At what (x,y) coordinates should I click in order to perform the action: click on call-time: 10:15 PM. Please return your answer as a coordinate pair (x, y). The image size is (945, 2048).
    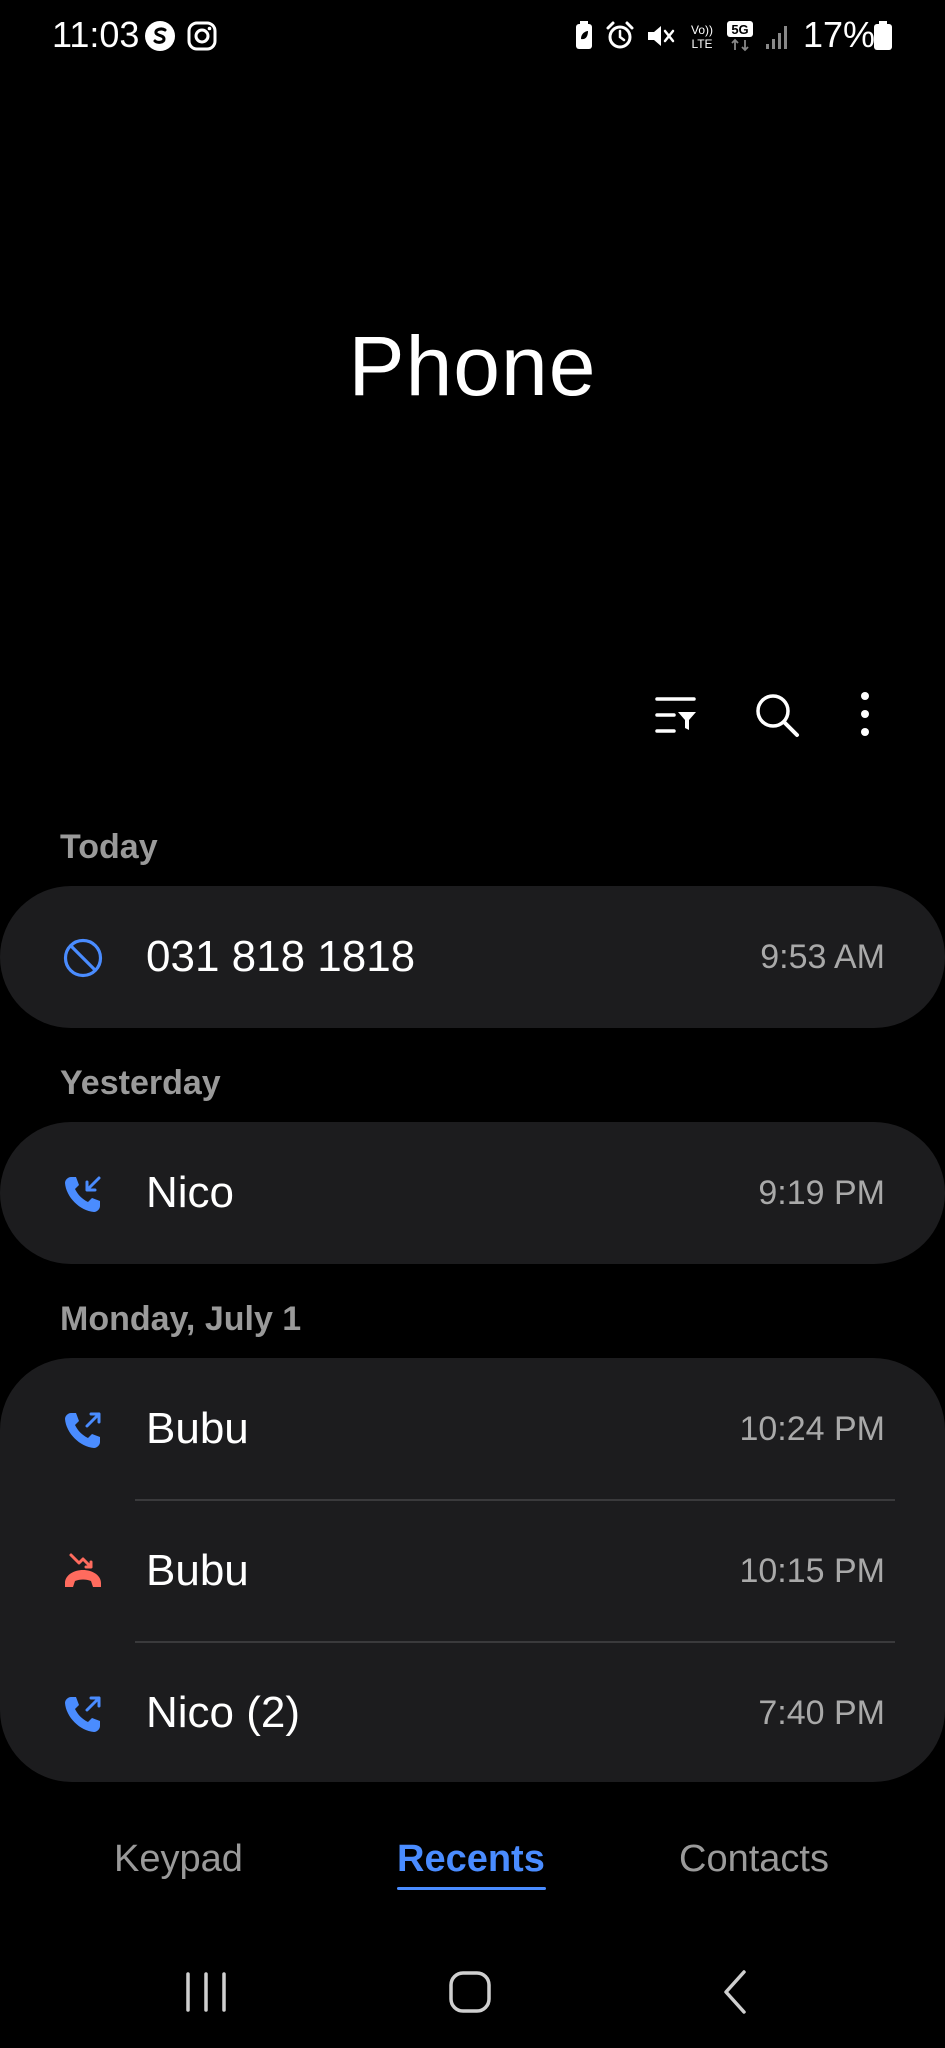
    Looking at the image, I should click on (812, 1571).